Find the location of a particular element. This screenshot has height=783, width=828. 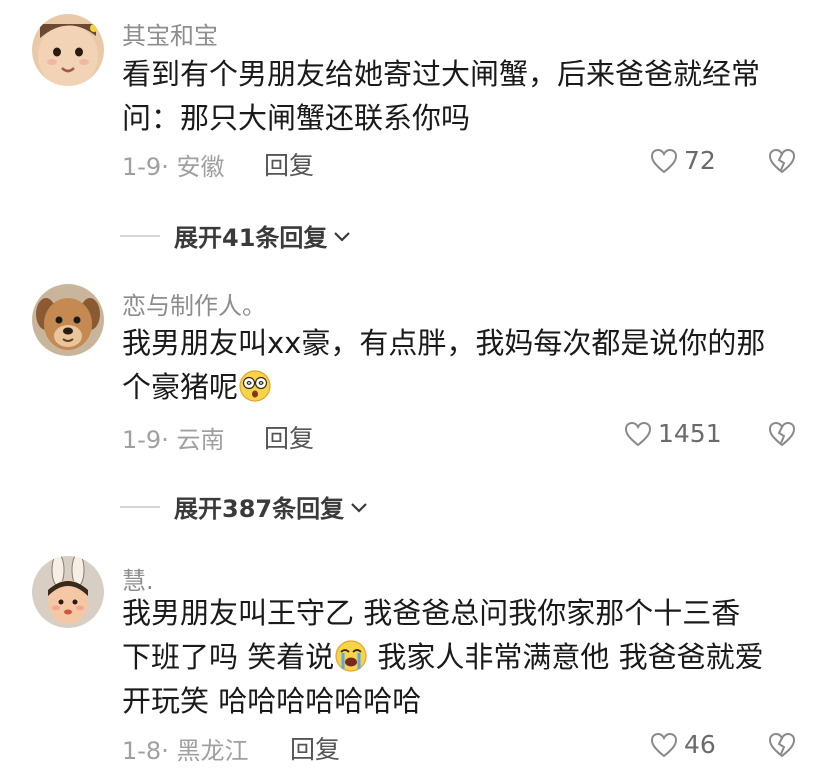

comment-username: 恋与制作人。 is located at coordinates (194, 303).